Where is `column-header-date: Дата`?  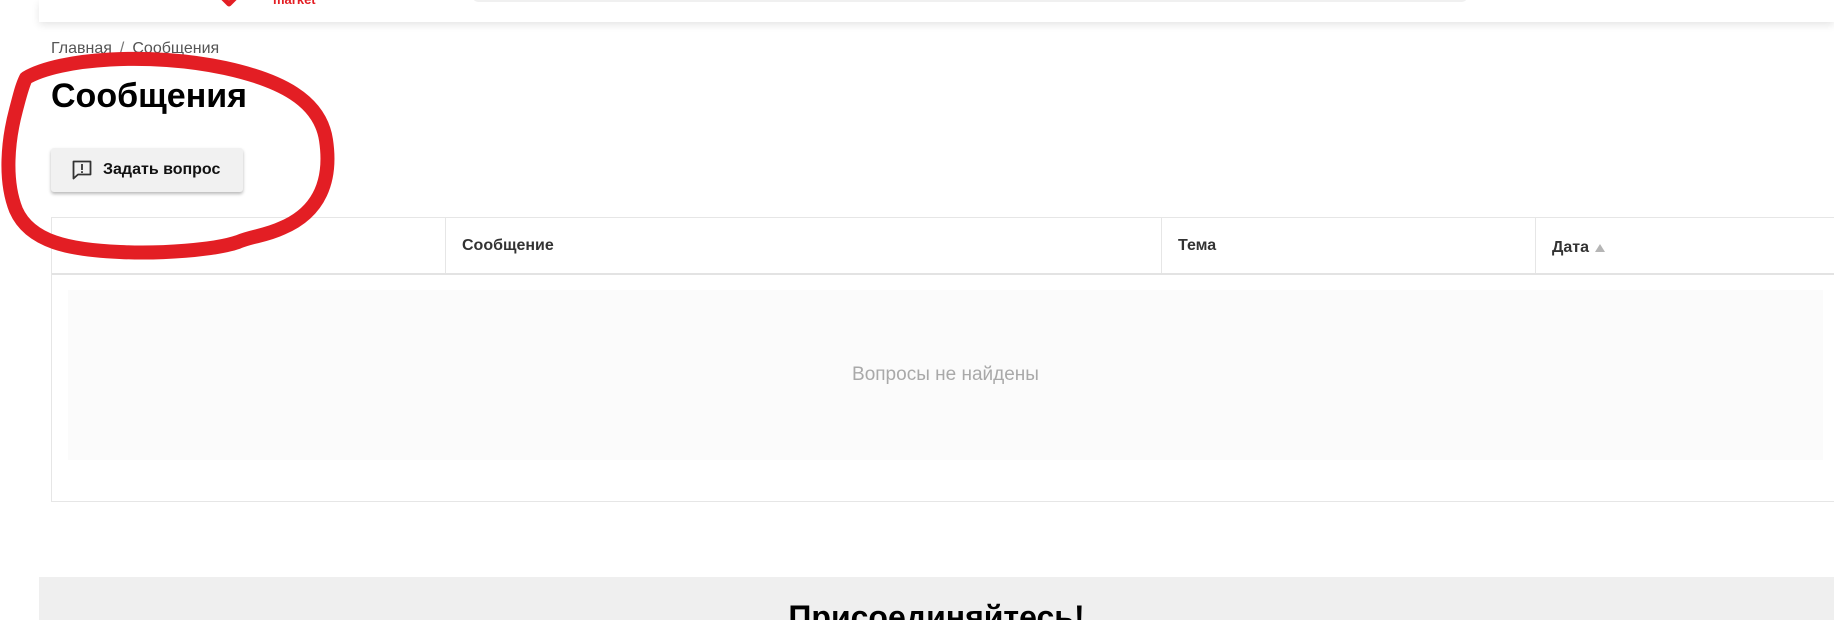 column-header-date: Дата is located at coordinates (1684, 245).